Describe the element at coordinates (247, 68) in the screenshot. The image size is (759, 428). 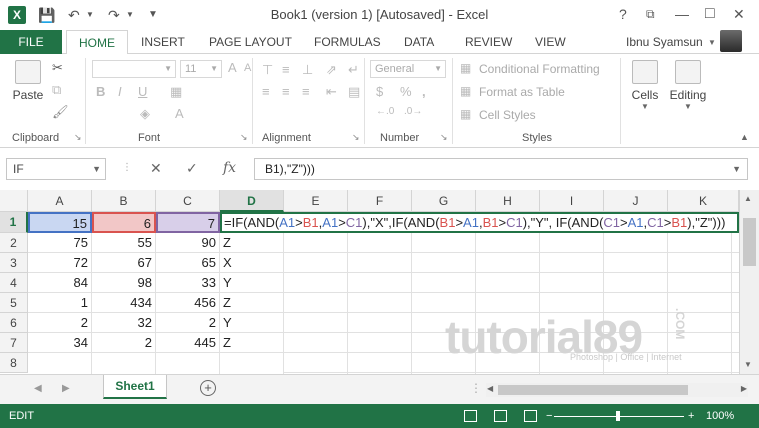
I see `font-shrink-icon: A` at that location.